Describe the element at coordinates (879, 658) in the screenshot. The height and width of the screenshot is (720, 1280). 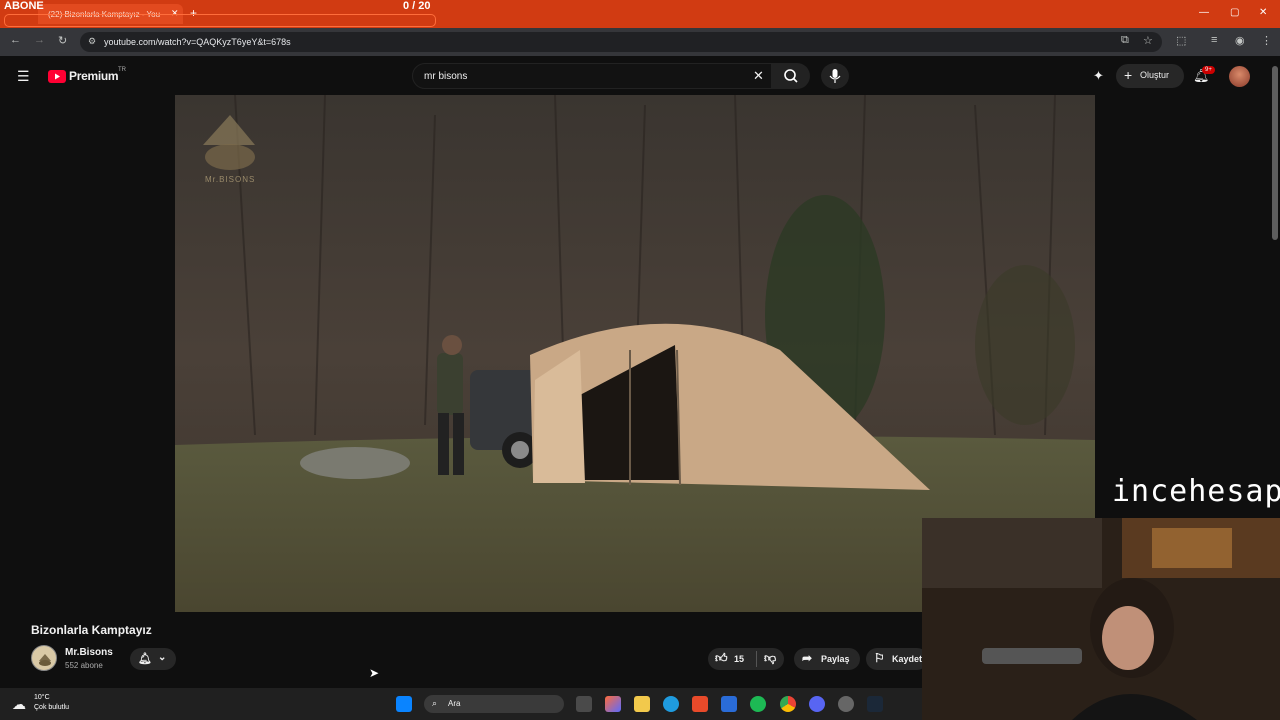
I see `bookmark-icon: ⚐` at that location.